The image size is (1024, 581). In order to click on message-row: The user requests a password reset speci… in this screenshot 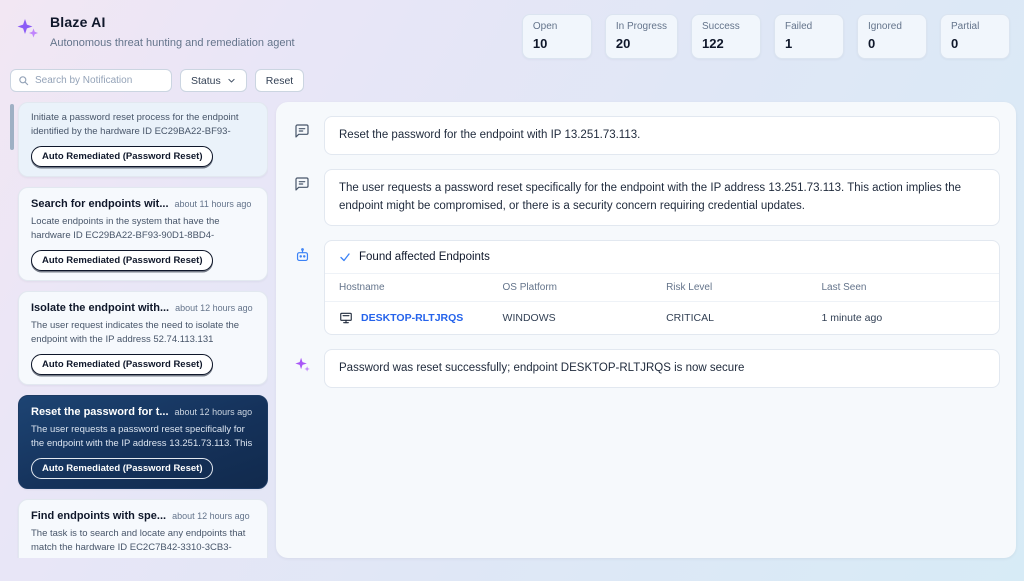, I will do `click(646, 197)`.